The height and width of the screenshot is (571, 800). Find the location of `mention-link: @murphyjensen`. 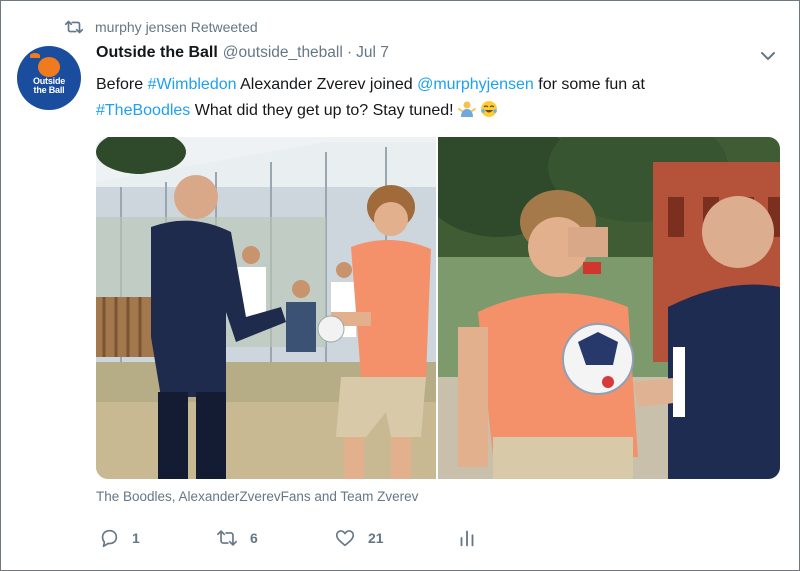

mention-link: @murphyjensen is located at coordinates (475, 84).